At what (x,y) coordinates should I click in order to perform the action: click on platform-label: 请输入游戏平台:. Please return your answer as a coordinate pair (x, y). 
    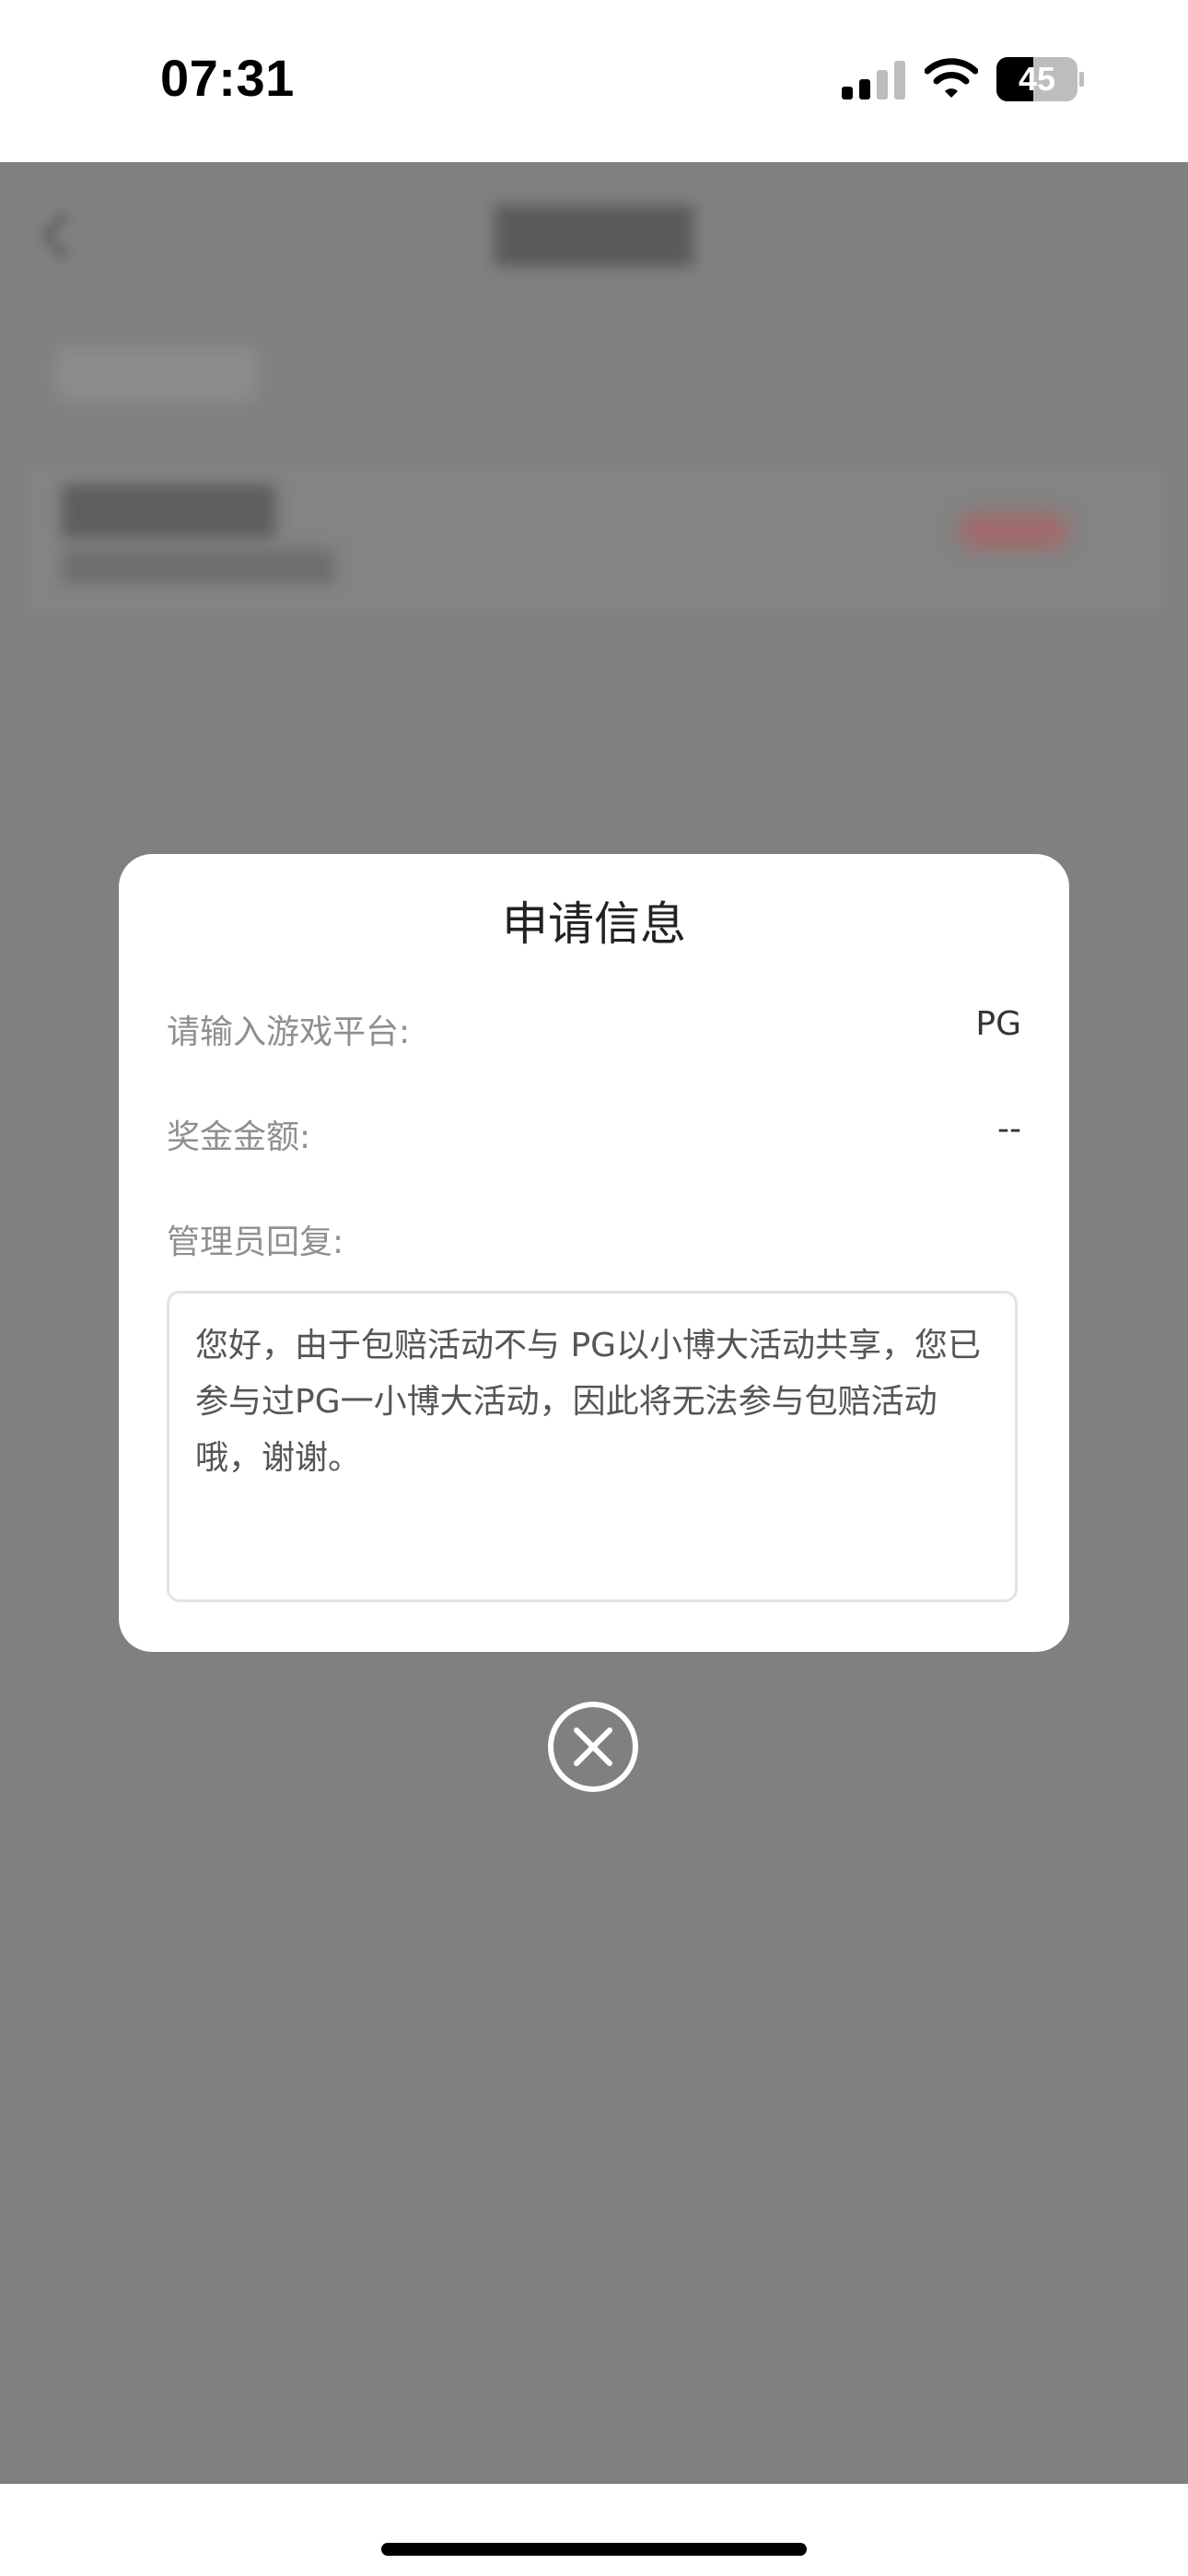
    Looking at the image, I should click on (289, 1032).